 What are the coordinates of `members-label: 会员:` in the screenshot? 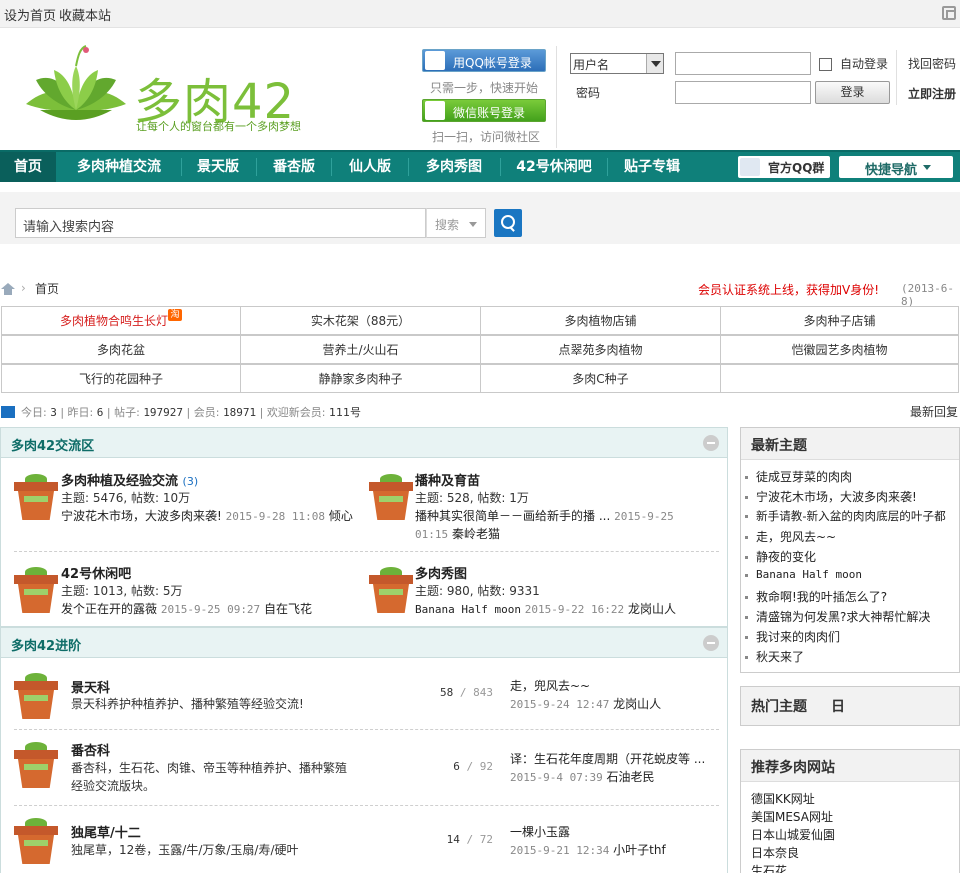 It's located at (206, 412).